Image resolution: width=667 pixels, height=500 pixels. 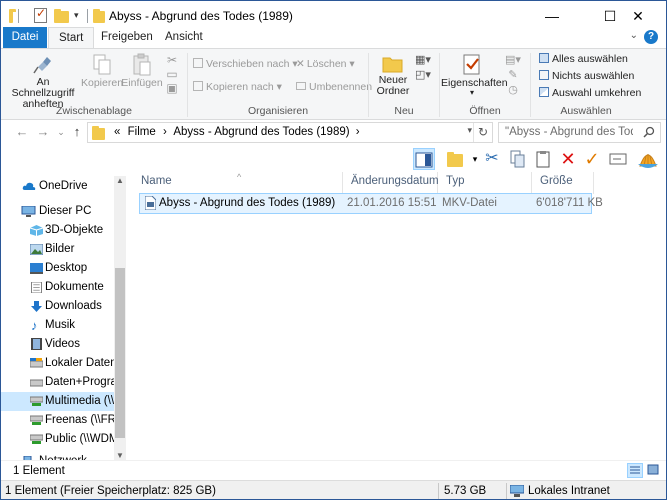 I want to click on rename-icon, so click(x=618, y=159).